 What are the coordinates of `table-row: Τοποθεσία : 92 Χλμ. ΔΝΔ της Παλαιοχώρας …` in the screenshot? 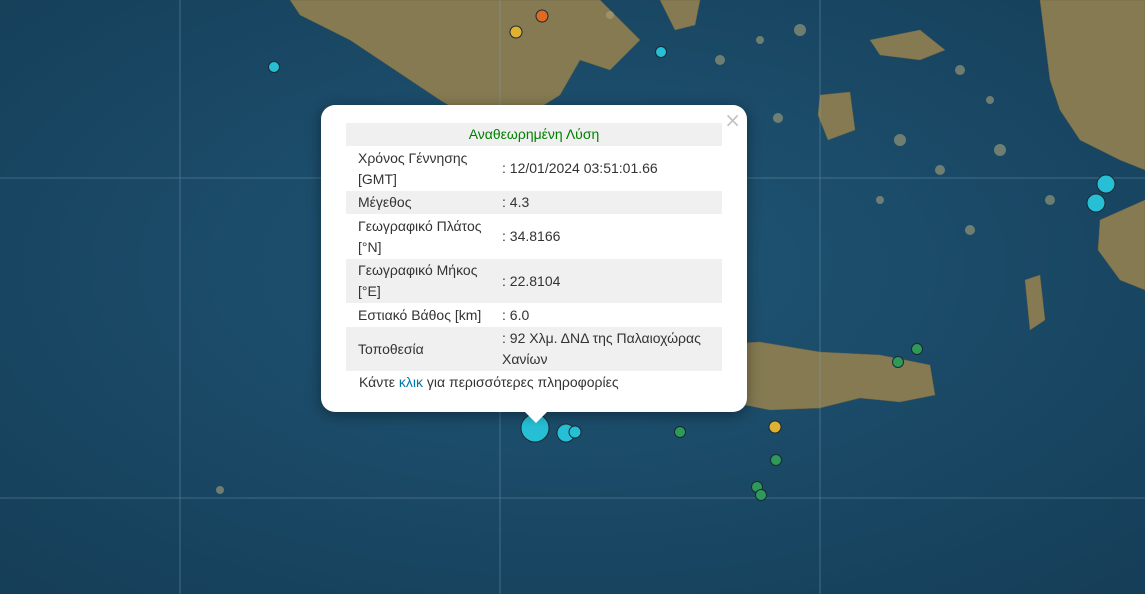 It's located at (534, 349).